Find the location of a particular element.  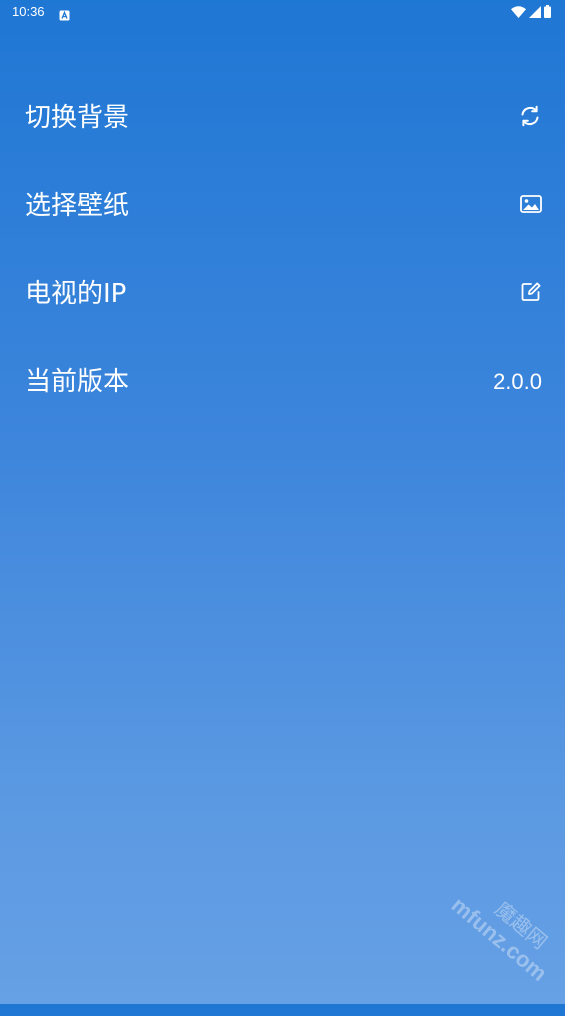

version-value: 2.0.0 is located at coordinates (517, 381).